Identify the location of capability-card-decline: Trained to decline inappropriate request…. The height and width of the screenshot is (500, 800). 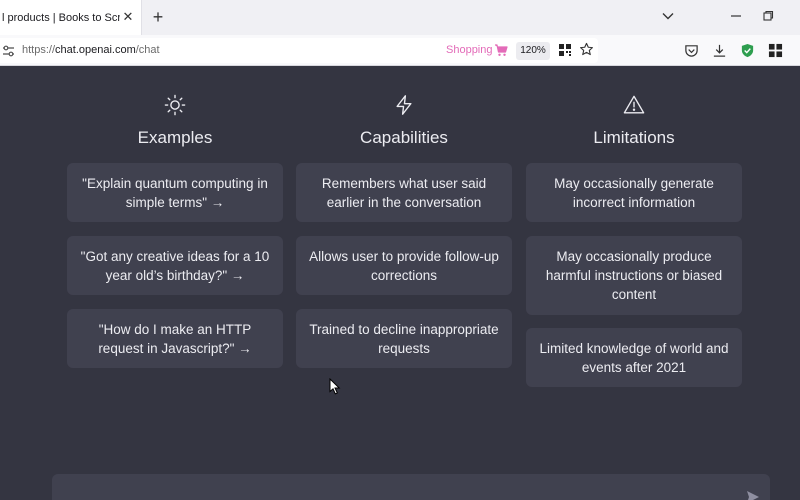
(404, 338).